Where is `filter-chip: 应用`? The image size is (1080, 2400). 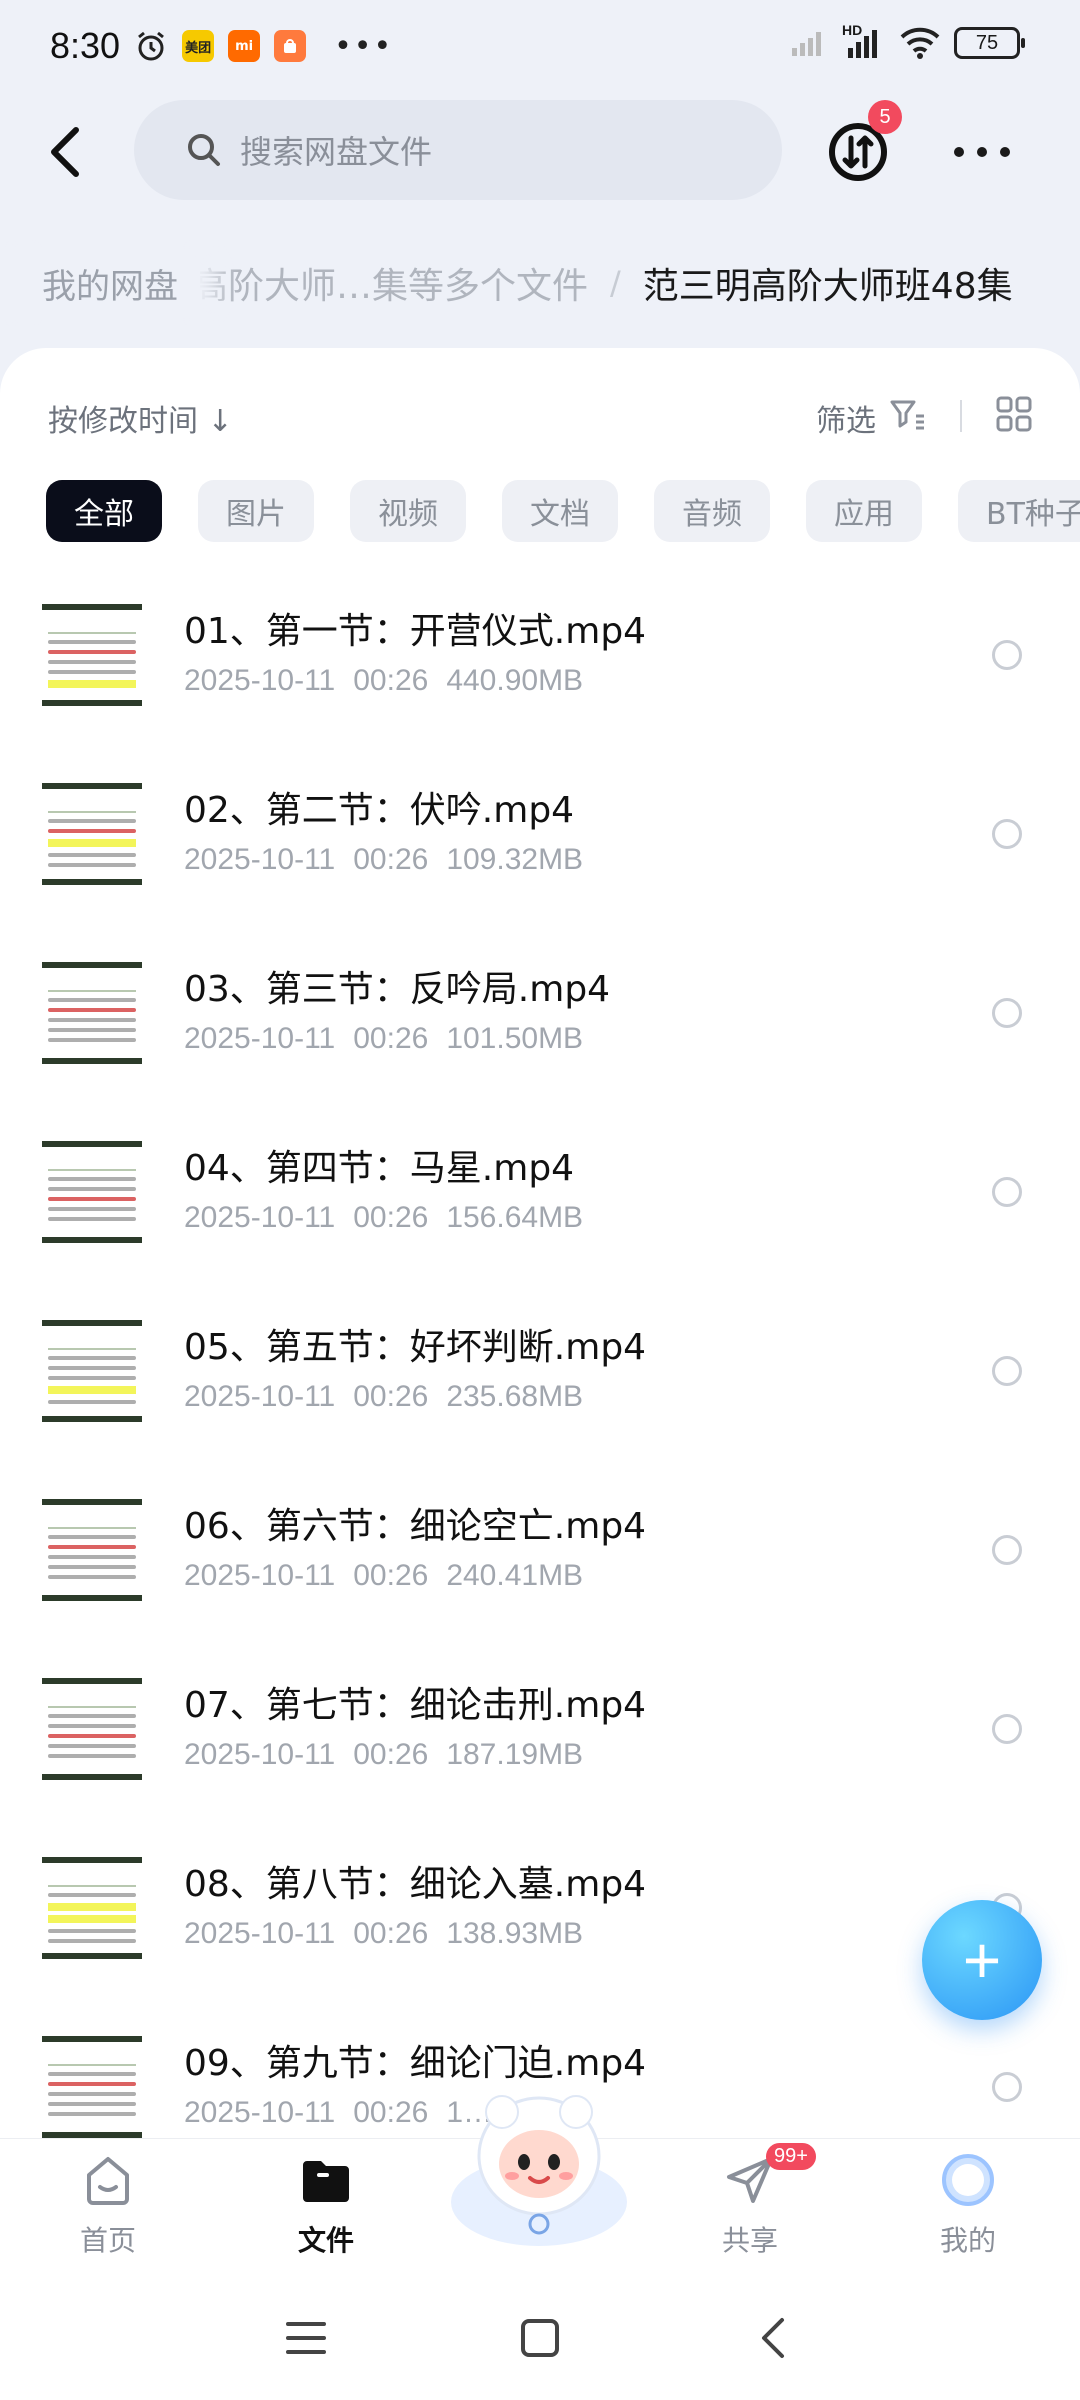
filter-chip: 应用 is located at coordinates (864, 511).